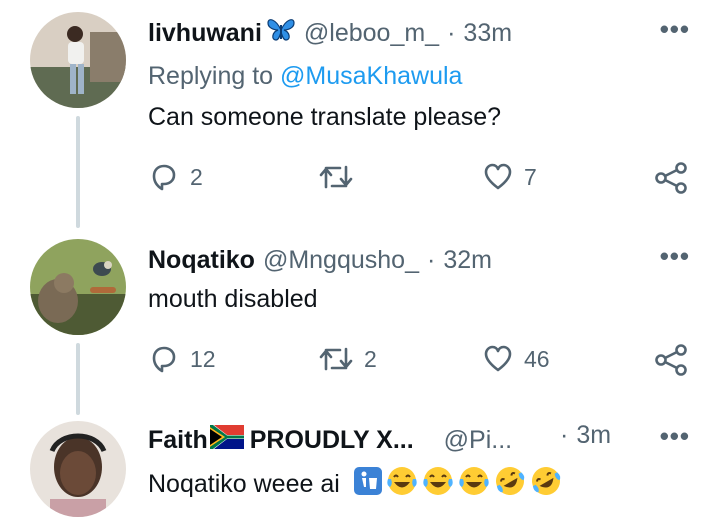  What do you see at coordinates (530, 176) in the screenshot?
I see `like-count: 7` at bounding box center [530, 176].